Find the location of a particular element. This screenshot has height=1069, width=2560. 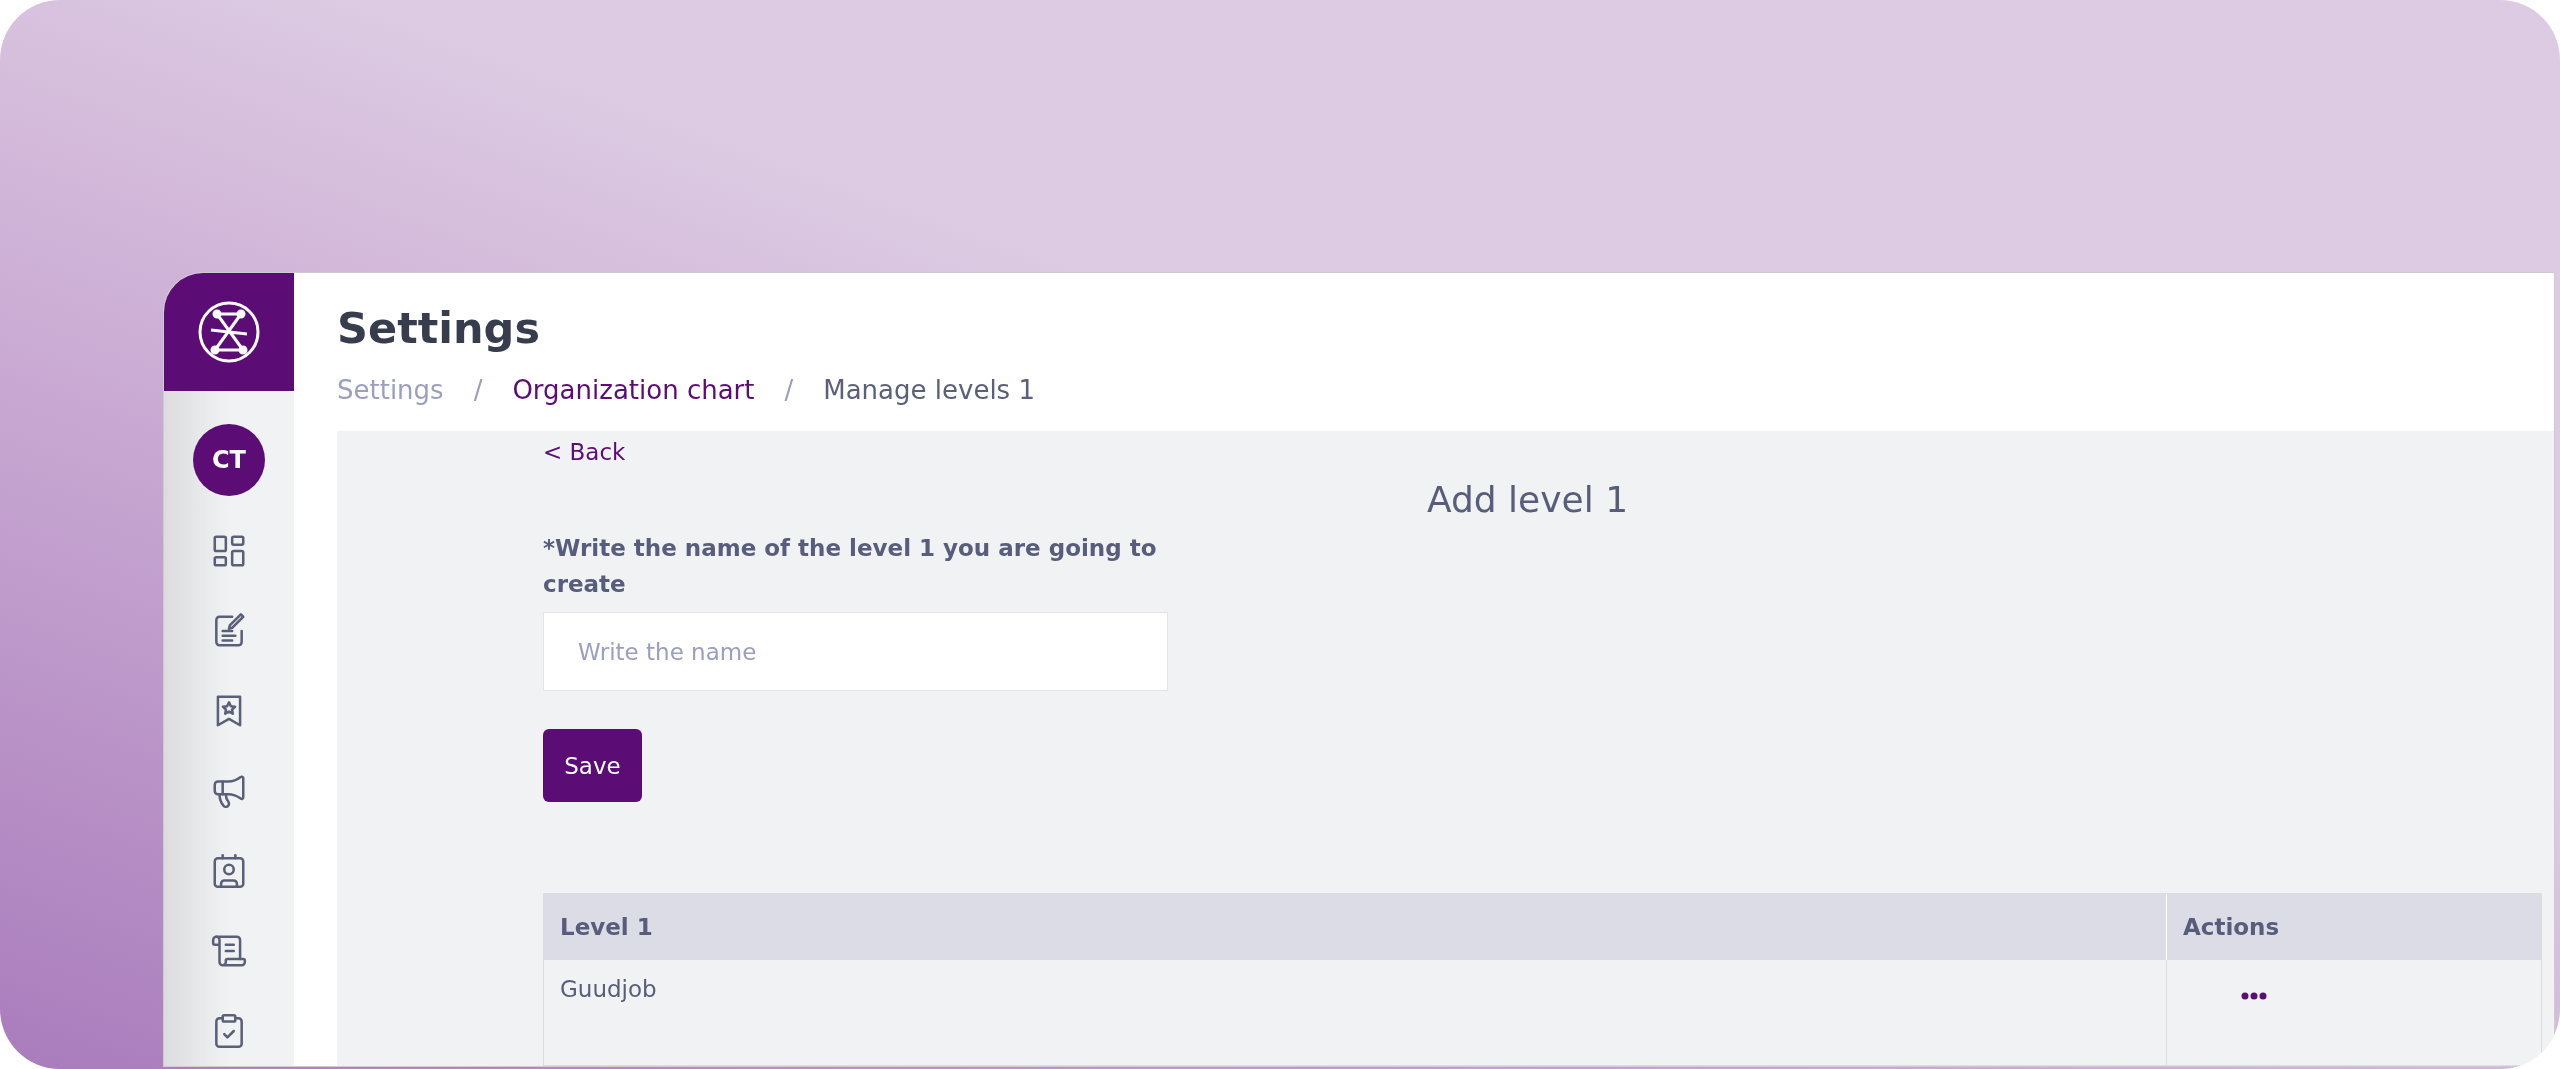

column-header: Level 1 is located at coordinates (1355, 927).